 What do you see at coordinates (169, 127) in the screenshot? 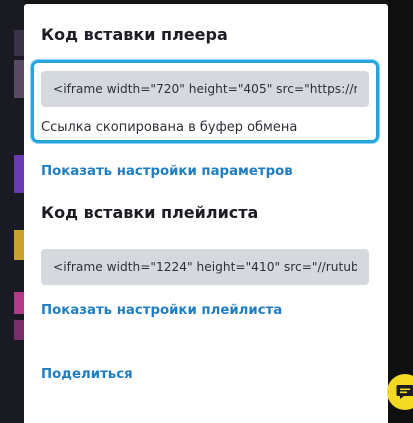
I see `copied-confirmation: Ссылка скопирована в буфер обмена` at bounding box center [169, 127].